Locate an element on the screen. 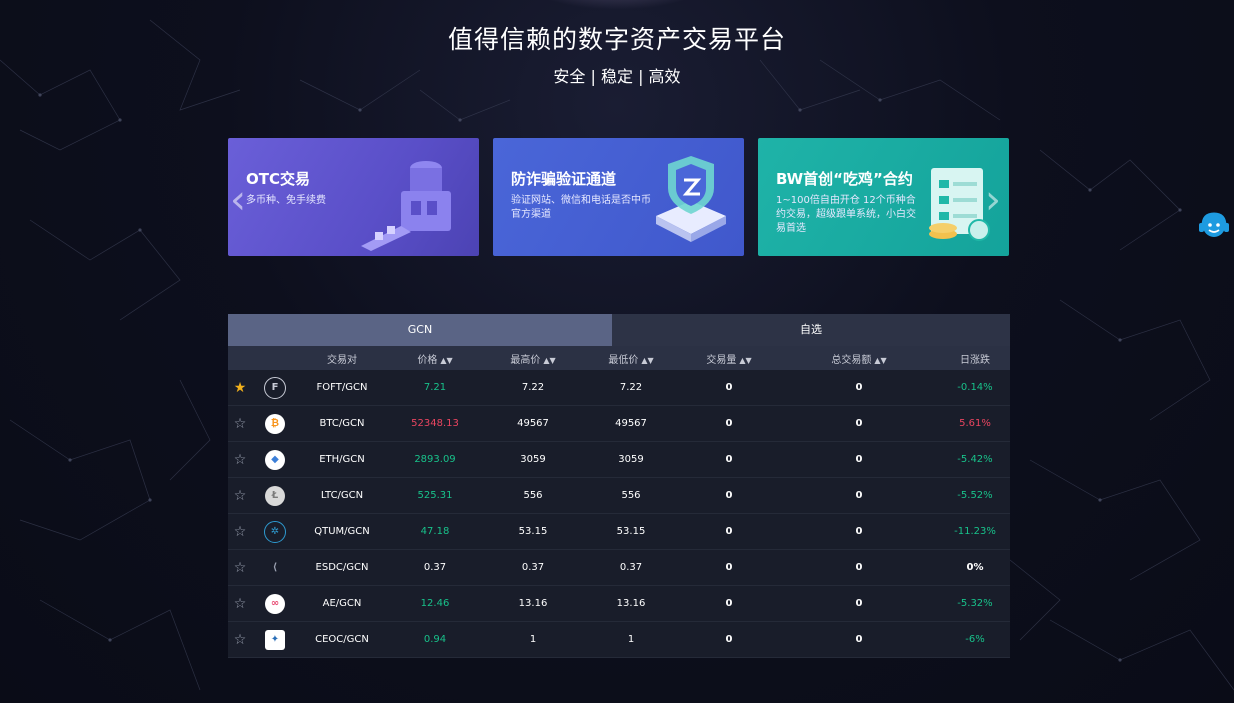 The height and width of the screenshot is (703, 1234). tab-gcn: GCN is located at coordinates (420, 330).